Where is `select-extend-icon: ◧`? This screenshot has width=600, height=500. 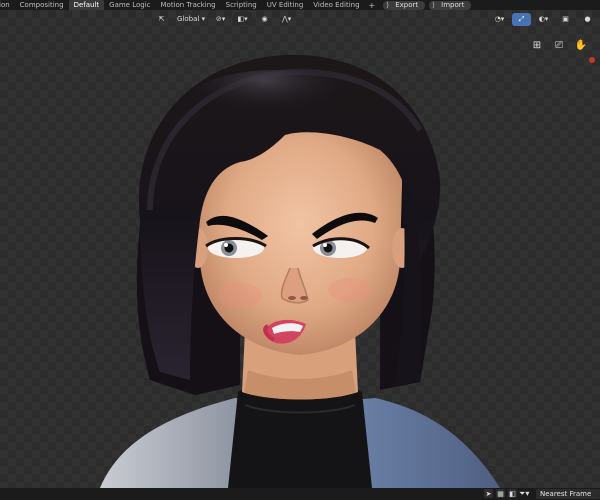
select-extend-icon: ◧ is located at coordinates (512, 493).